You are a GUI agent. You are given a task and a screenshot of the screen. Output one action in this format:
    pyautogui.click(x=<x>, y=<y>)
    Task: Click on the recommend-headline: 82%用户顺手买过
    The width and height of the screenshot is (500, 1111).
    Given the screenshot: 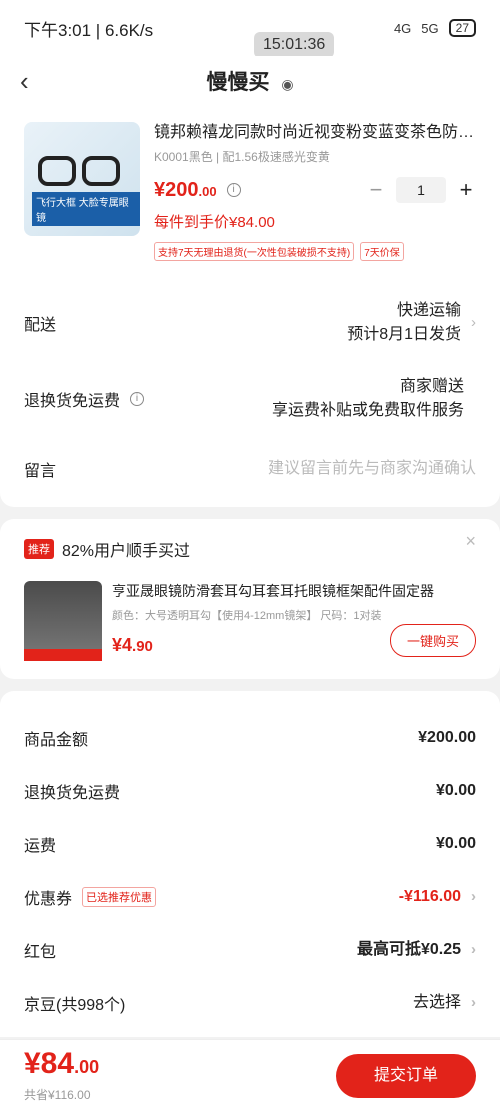 What is the action you would take?
    pyautogui.click(x=126, y=551)
    